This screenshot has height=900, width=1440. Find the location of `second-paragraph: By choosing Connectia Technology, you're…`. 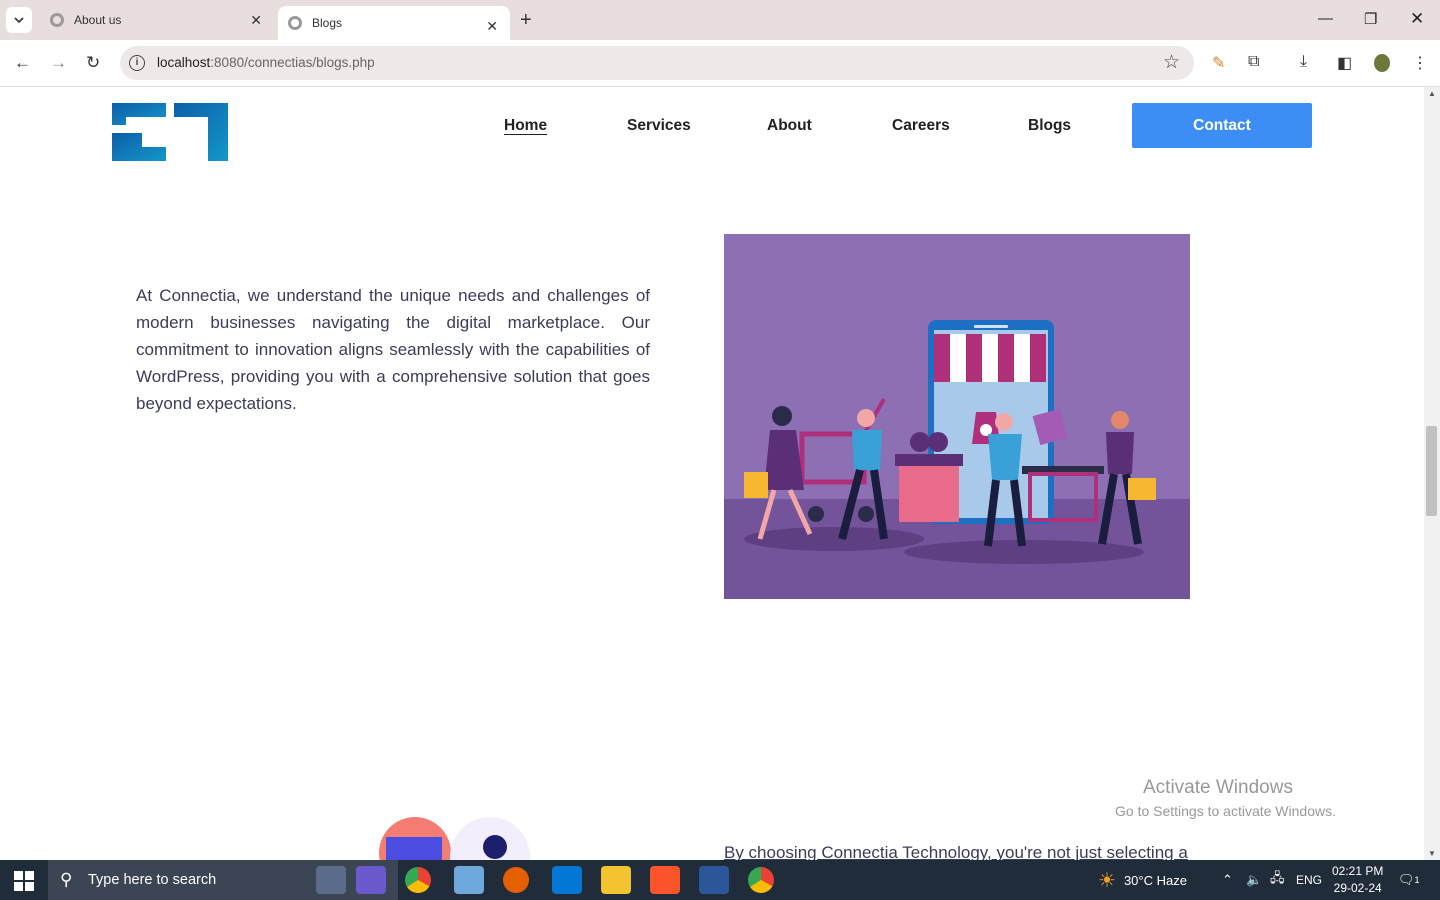

second-paragraph: By choosing Connectia Technology, you're… is located at coordinates (956, 851).